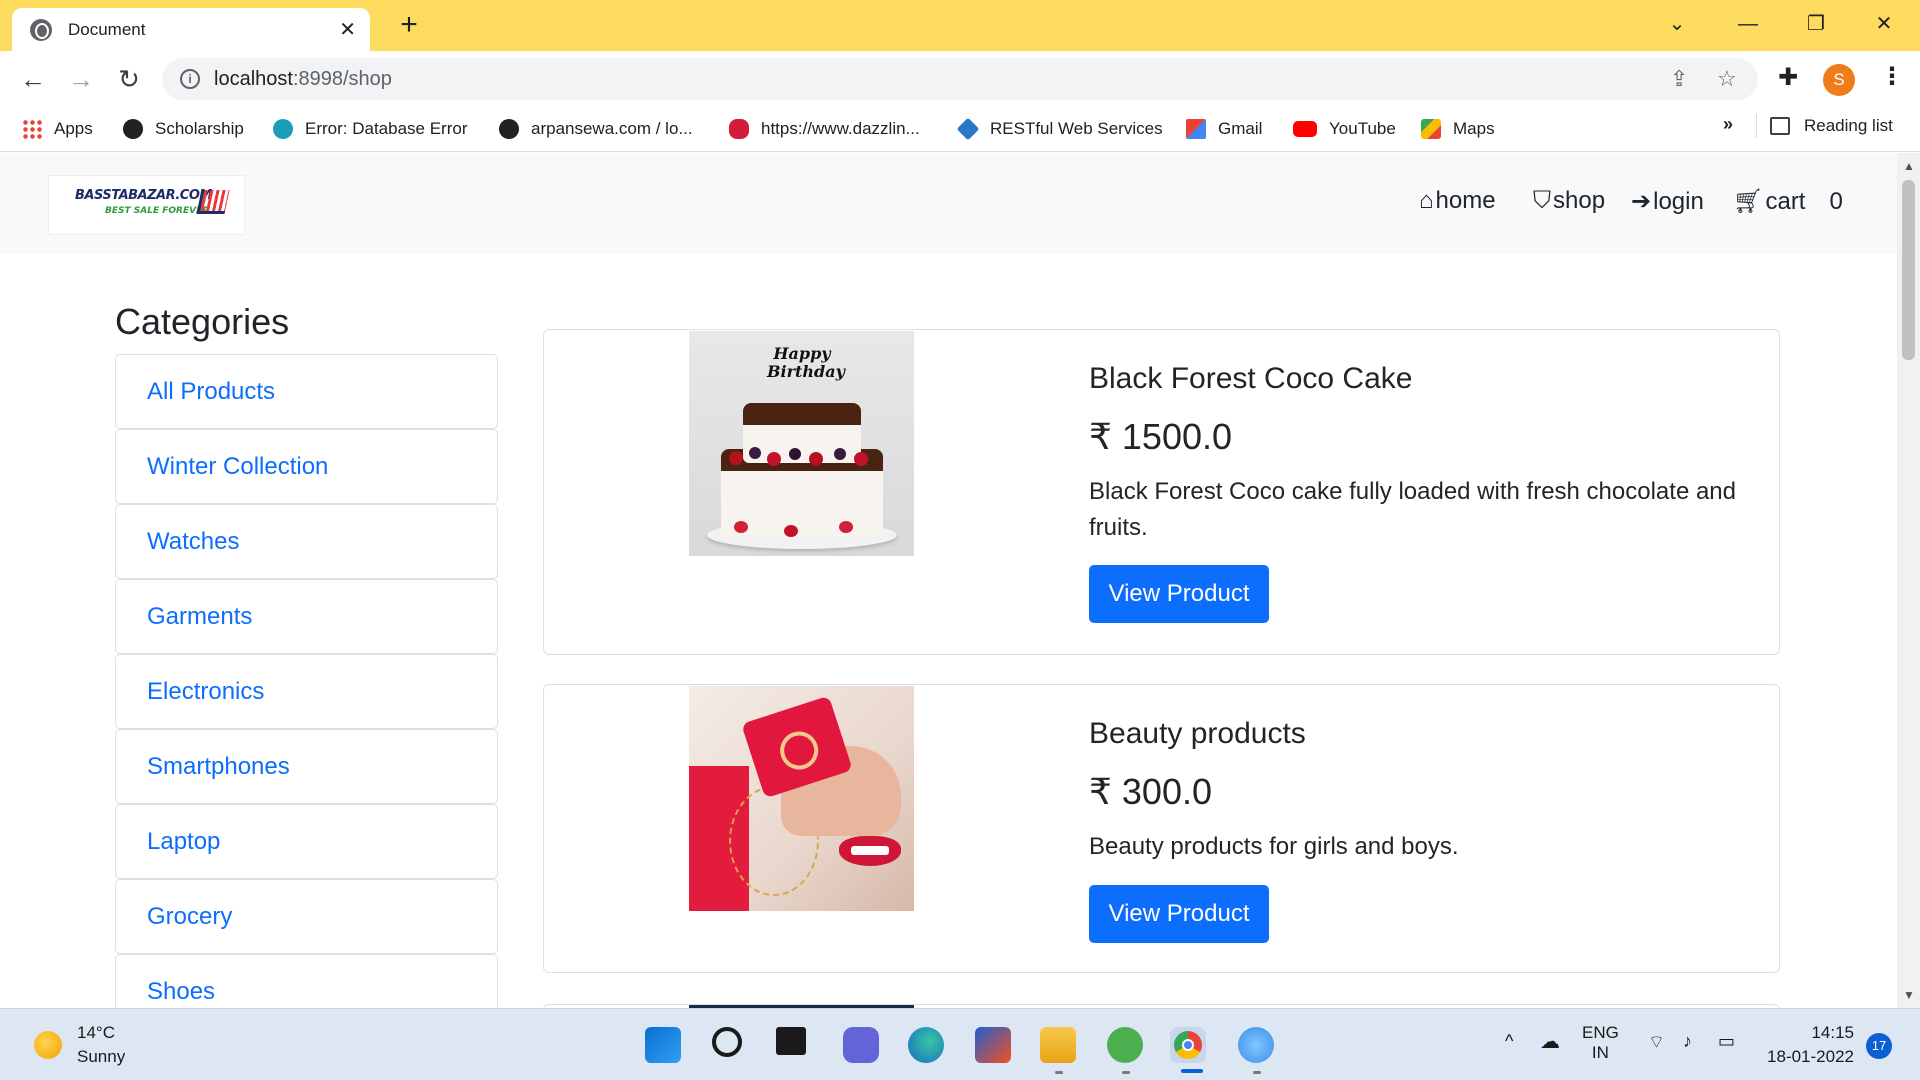 This screenshot has width=1920, height=1080. What do you see at coordinates (1224, 129) in the screenshot?
I see `bookmark-gmail: Gmail` at bounding box center [1224, 129].